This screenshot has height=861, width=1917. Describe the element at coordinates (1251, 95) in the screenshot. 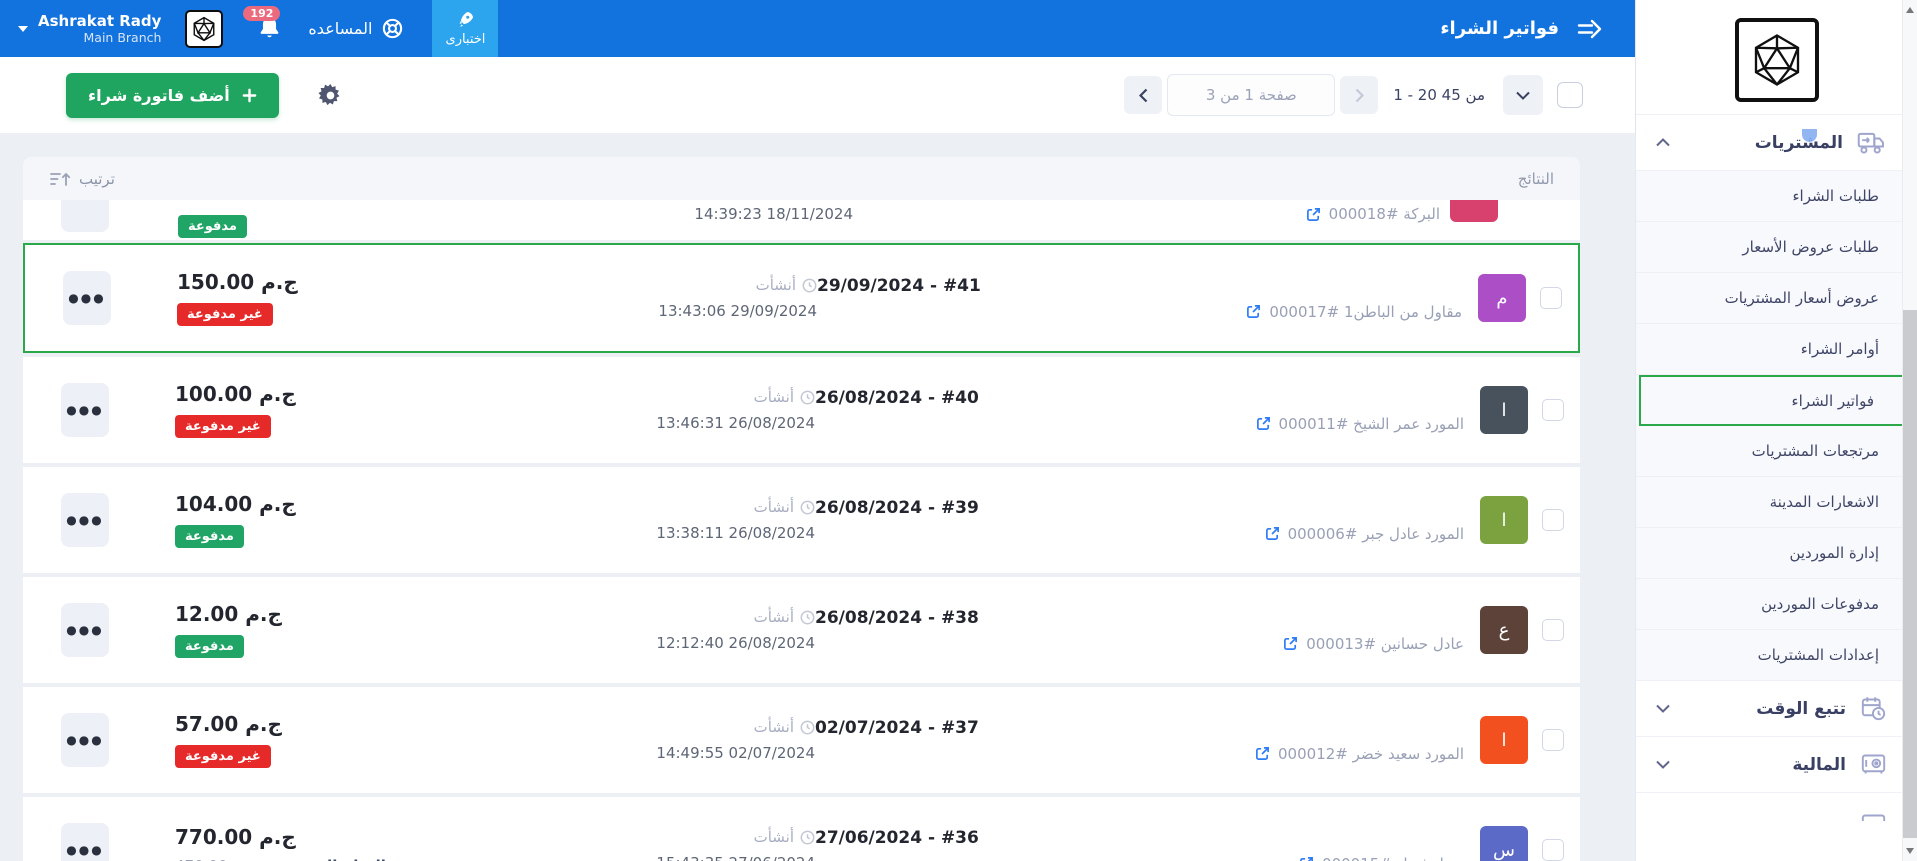

I see `page-indicator: صفحة 1 من 3` at that location.